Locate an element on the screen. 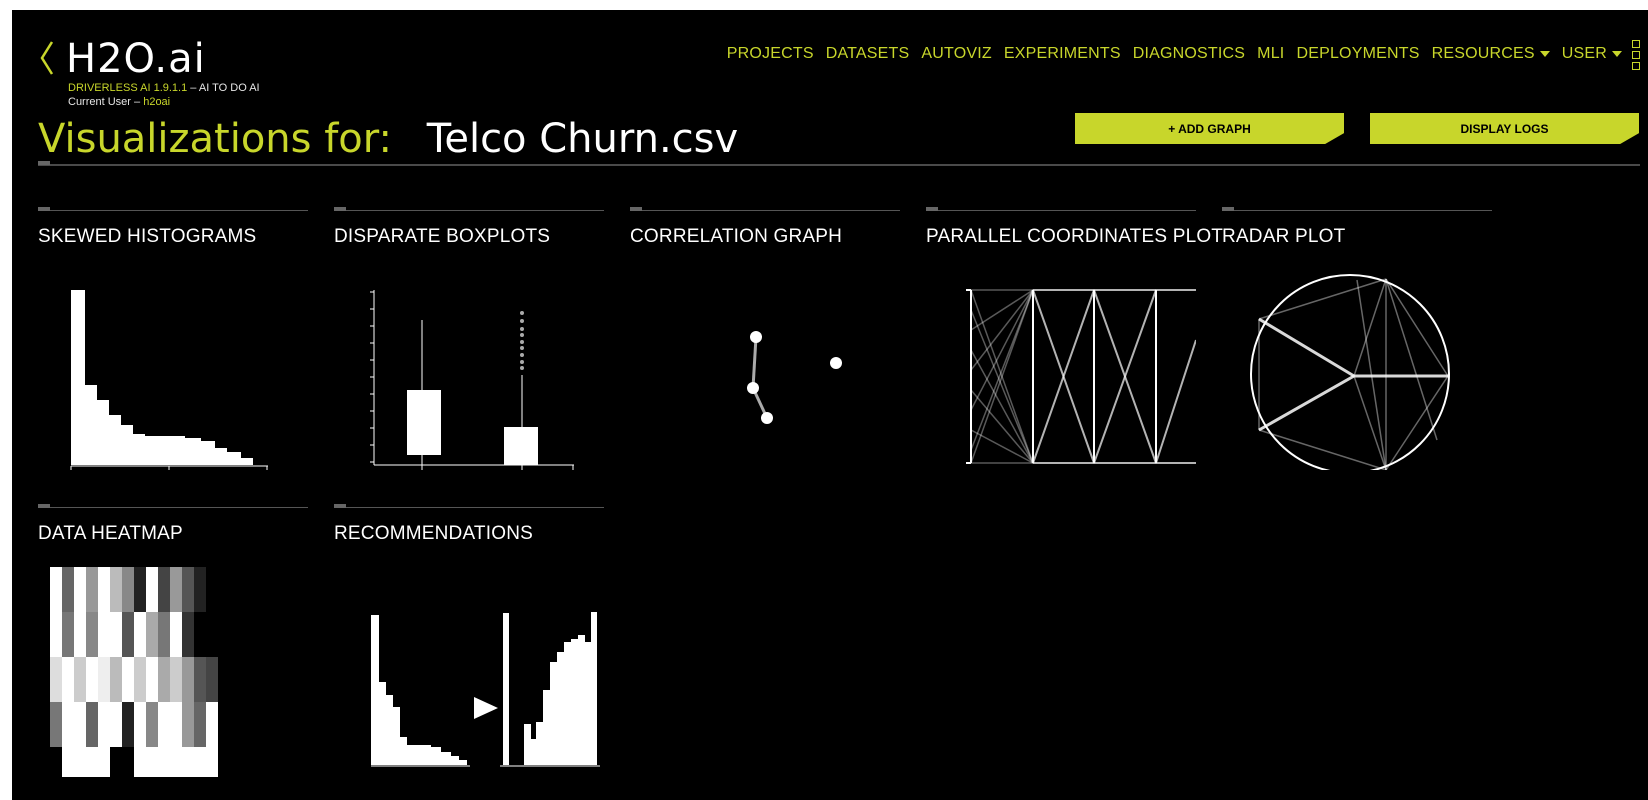 The image size is (1648, 800). nav-resources: RESOURCES is located at coordinates (1491, 54).